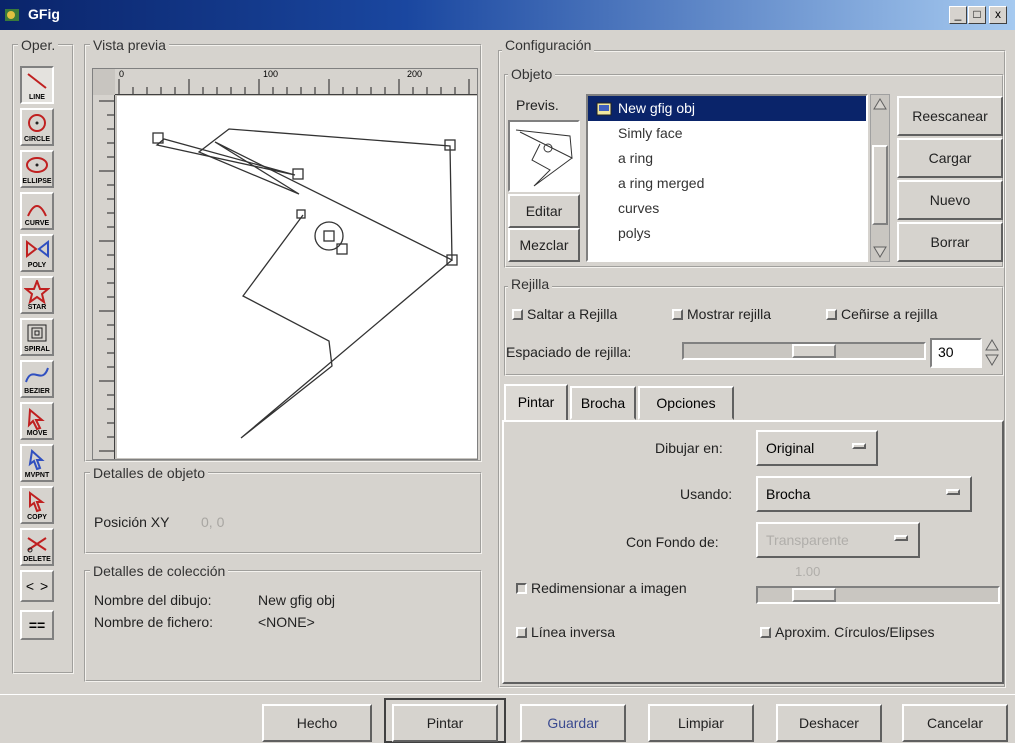 This screenshot has width=1015, height=743. Describe the element at coordinates (44, 586) in the screenshot. I see `next-object-button: >` at that location.